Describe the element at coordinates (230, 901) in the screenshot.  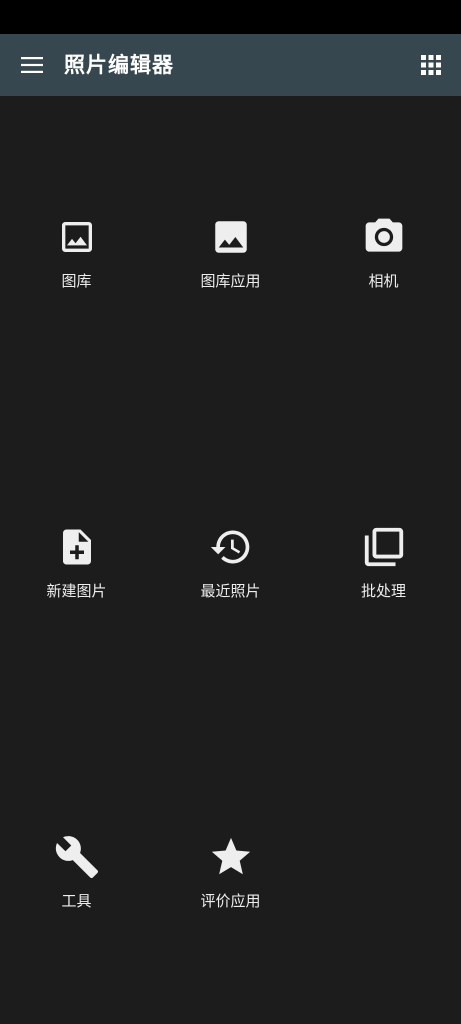
I see `tile-label: 评价应用` at that location.